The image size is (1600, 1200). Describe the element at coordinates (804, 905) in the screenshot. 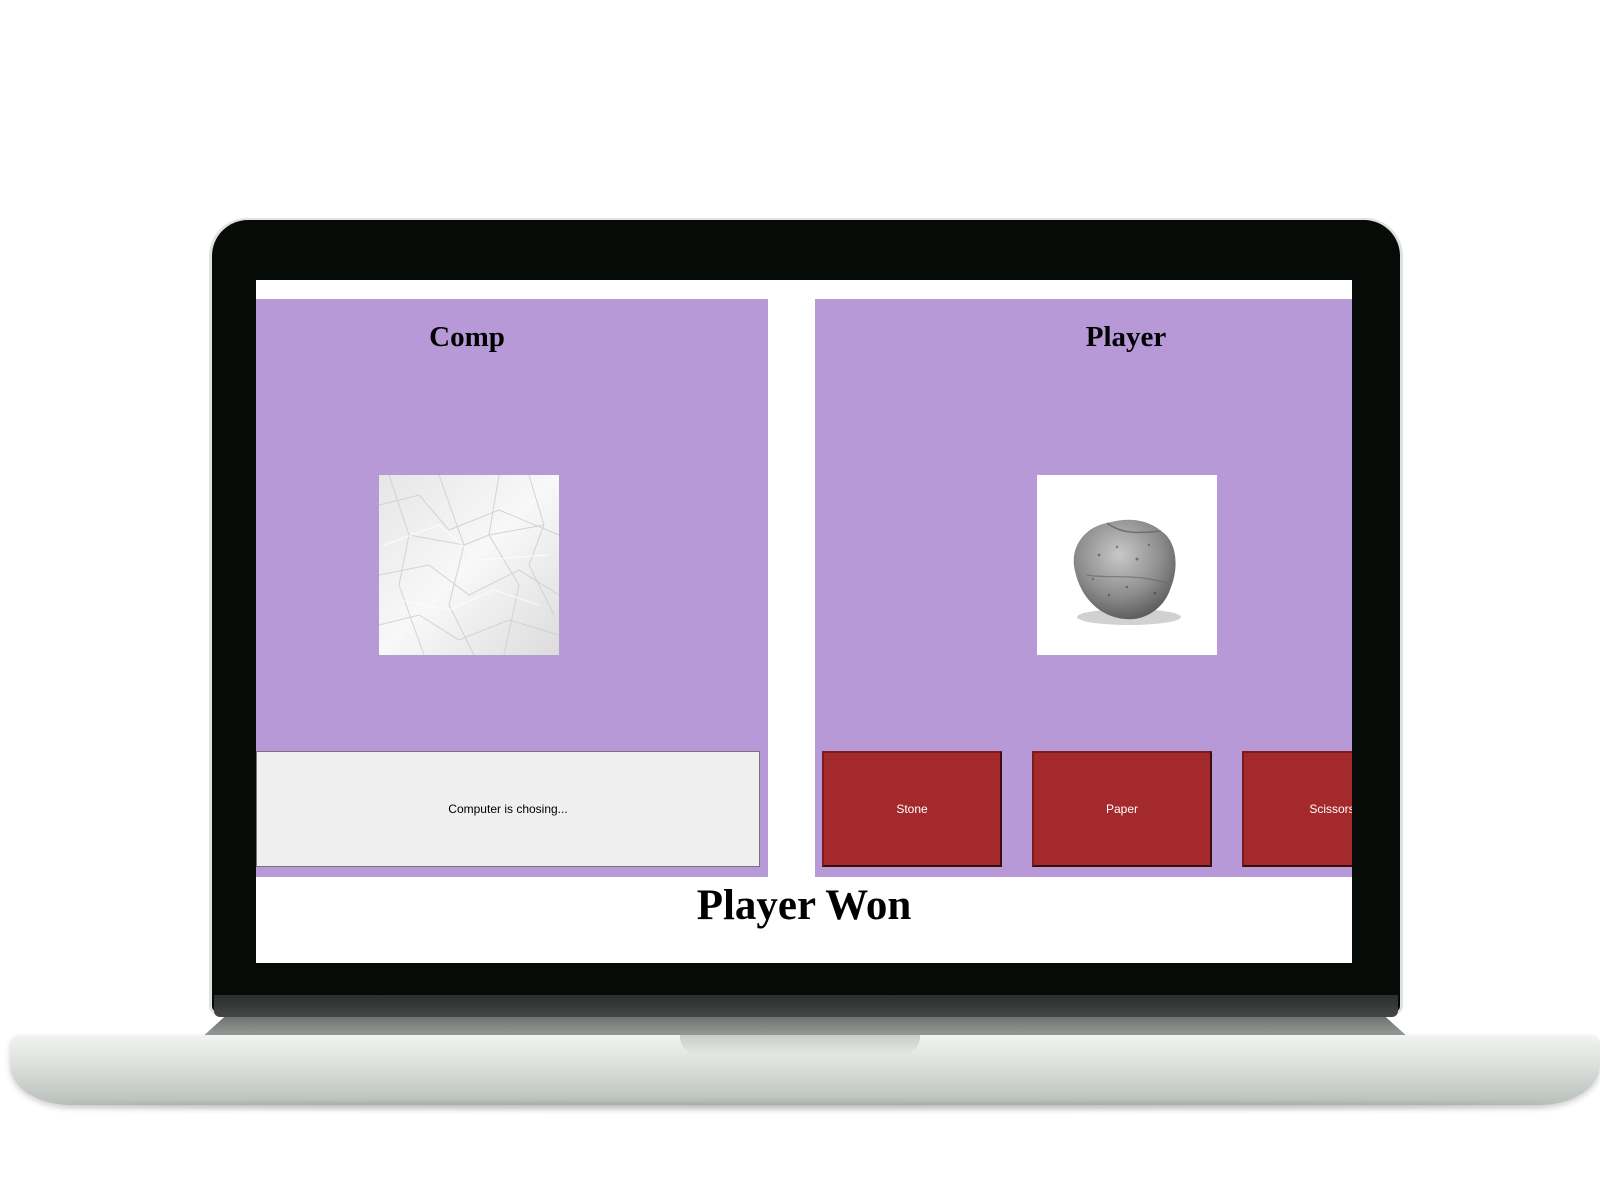

I see `game-result: Player Won` at that location.